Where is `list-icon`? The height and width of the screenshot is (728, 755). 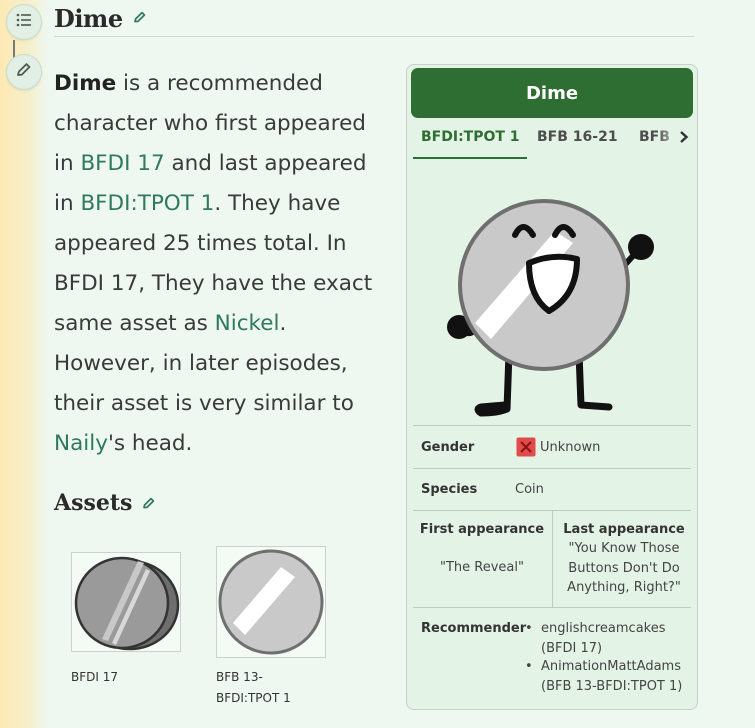 list-icon is located at coordinates (24, 22).